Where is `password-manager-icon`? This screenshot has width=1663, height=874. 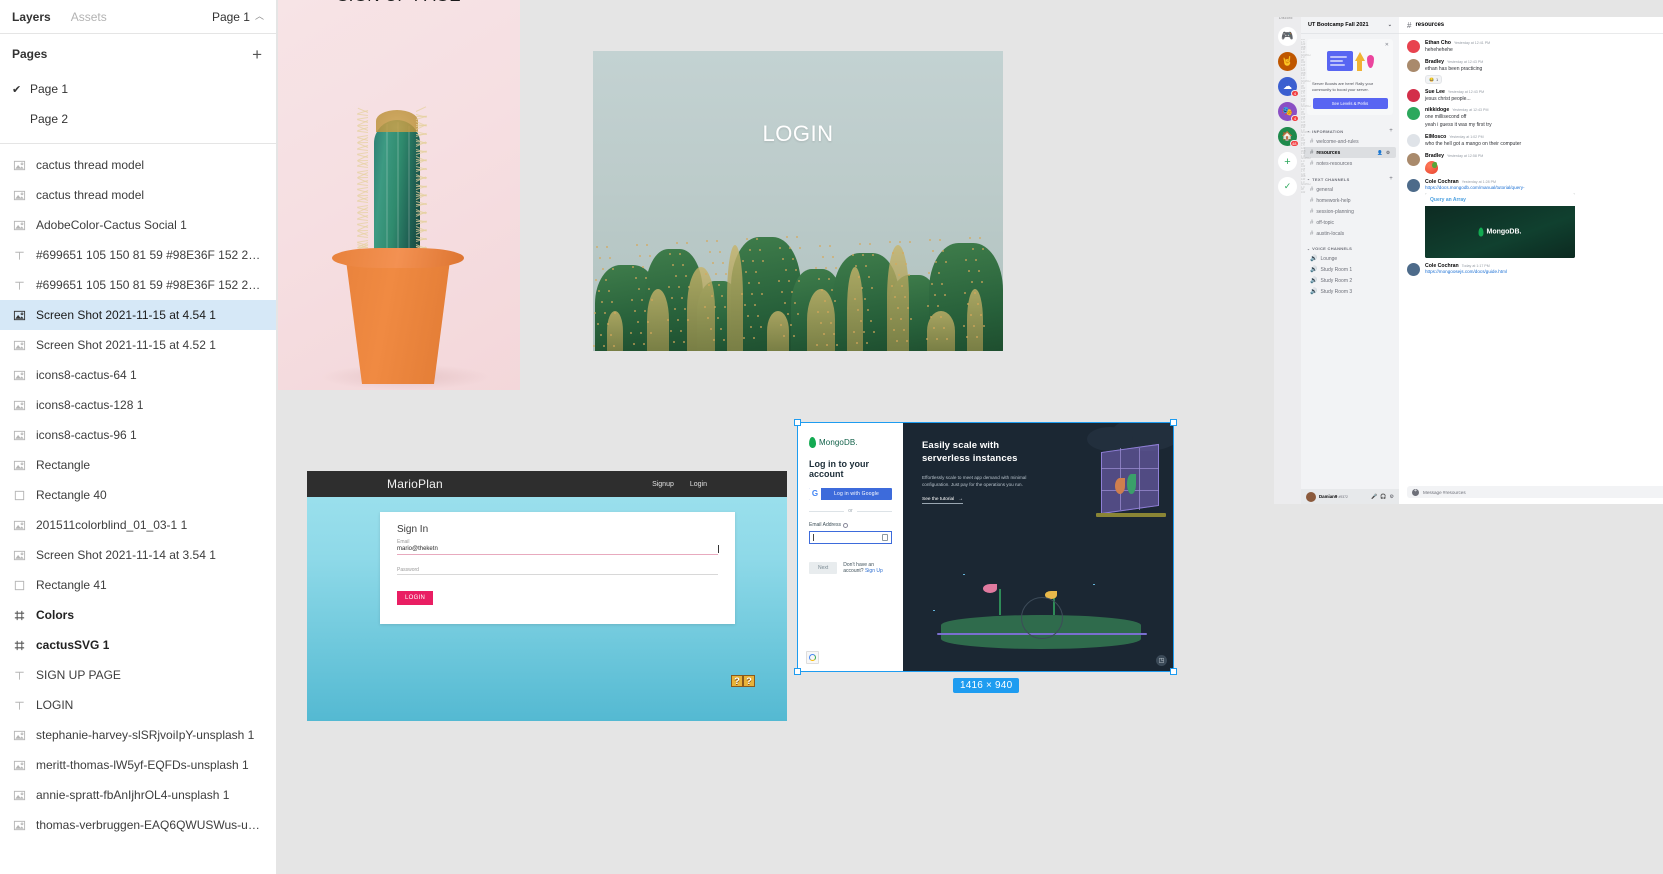
password-manager-icon is located at coordinates (885, 537).